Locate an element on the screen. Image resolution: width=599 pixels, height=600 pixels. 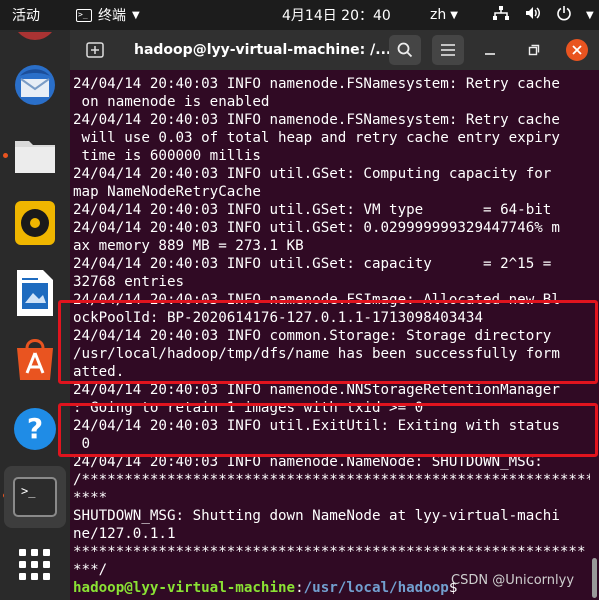
input-method-label: zh is located at coordinates (438, 15).